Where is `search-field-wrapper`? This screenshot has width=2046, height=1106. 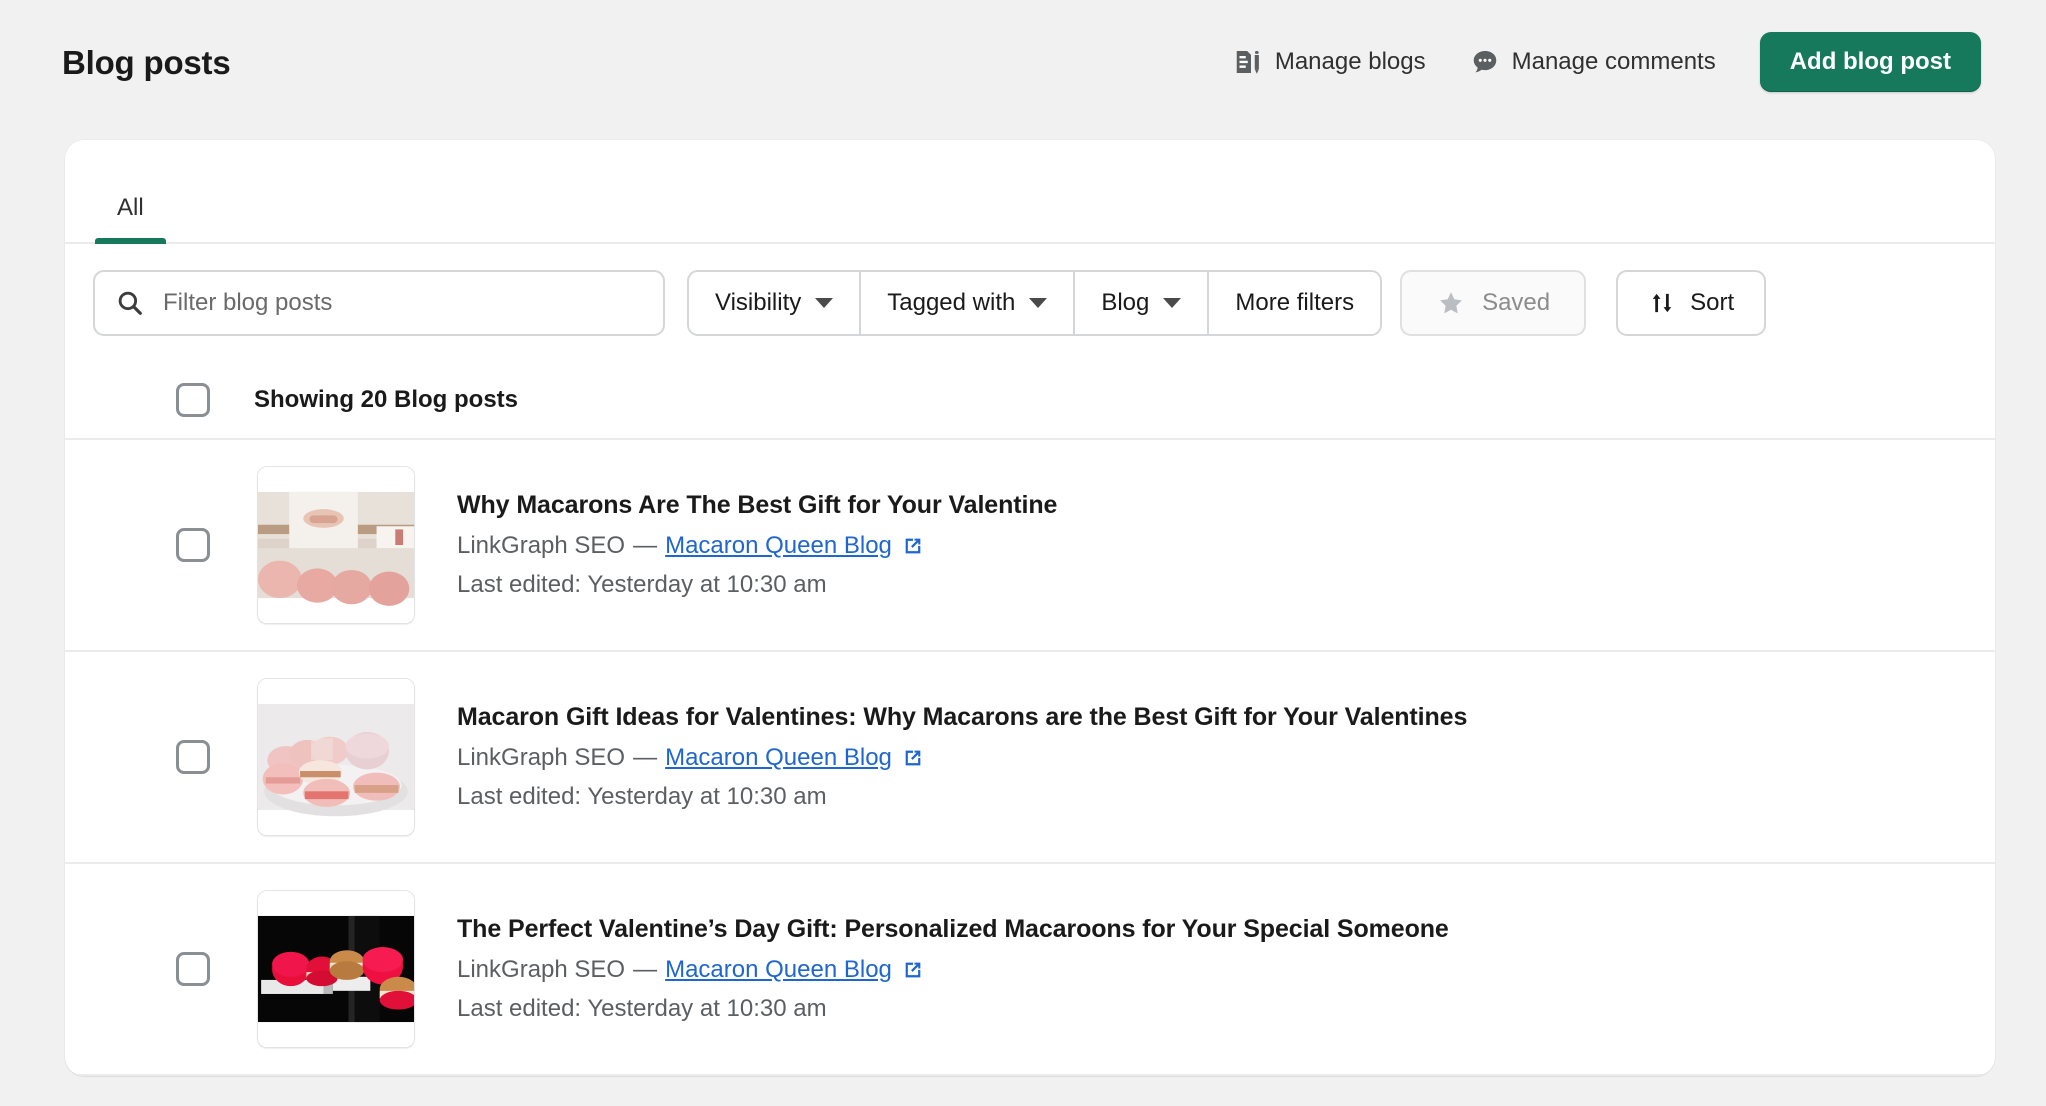 search-field-wrapper is located at coordinates (379, 303).